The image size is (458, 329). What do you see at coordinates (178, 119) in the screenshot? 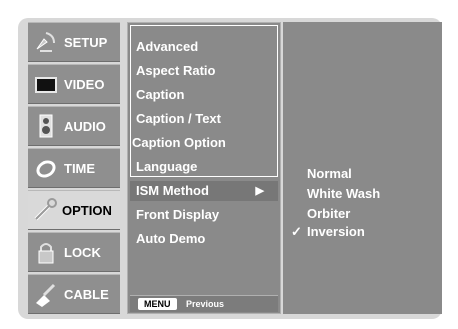
I see `menu-item-caption-text: Caption / Text` at bounding box center [178, 119].